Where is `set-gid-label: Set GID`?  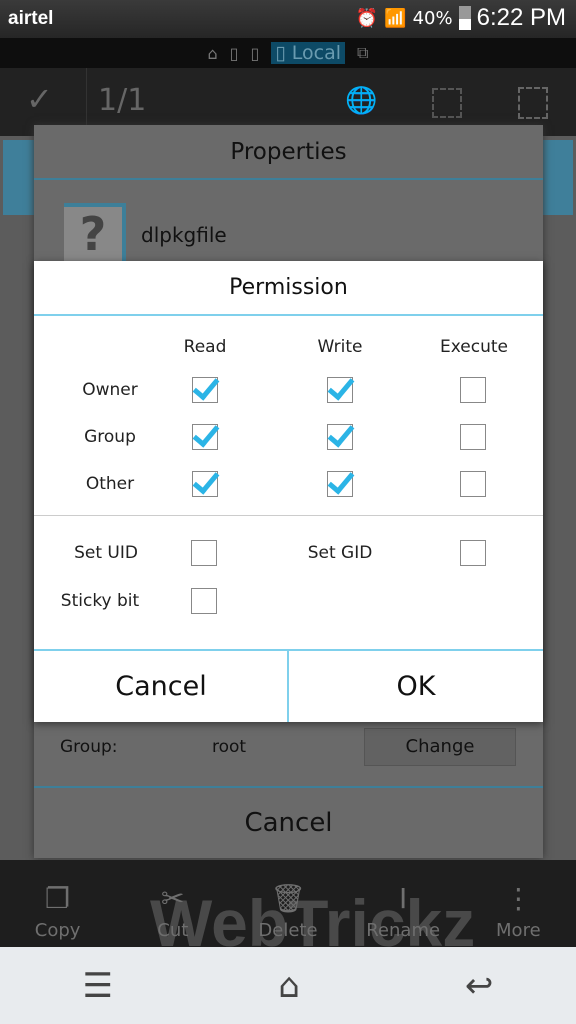
set-gid-label: Set GID is located at coordinates (340, 553).